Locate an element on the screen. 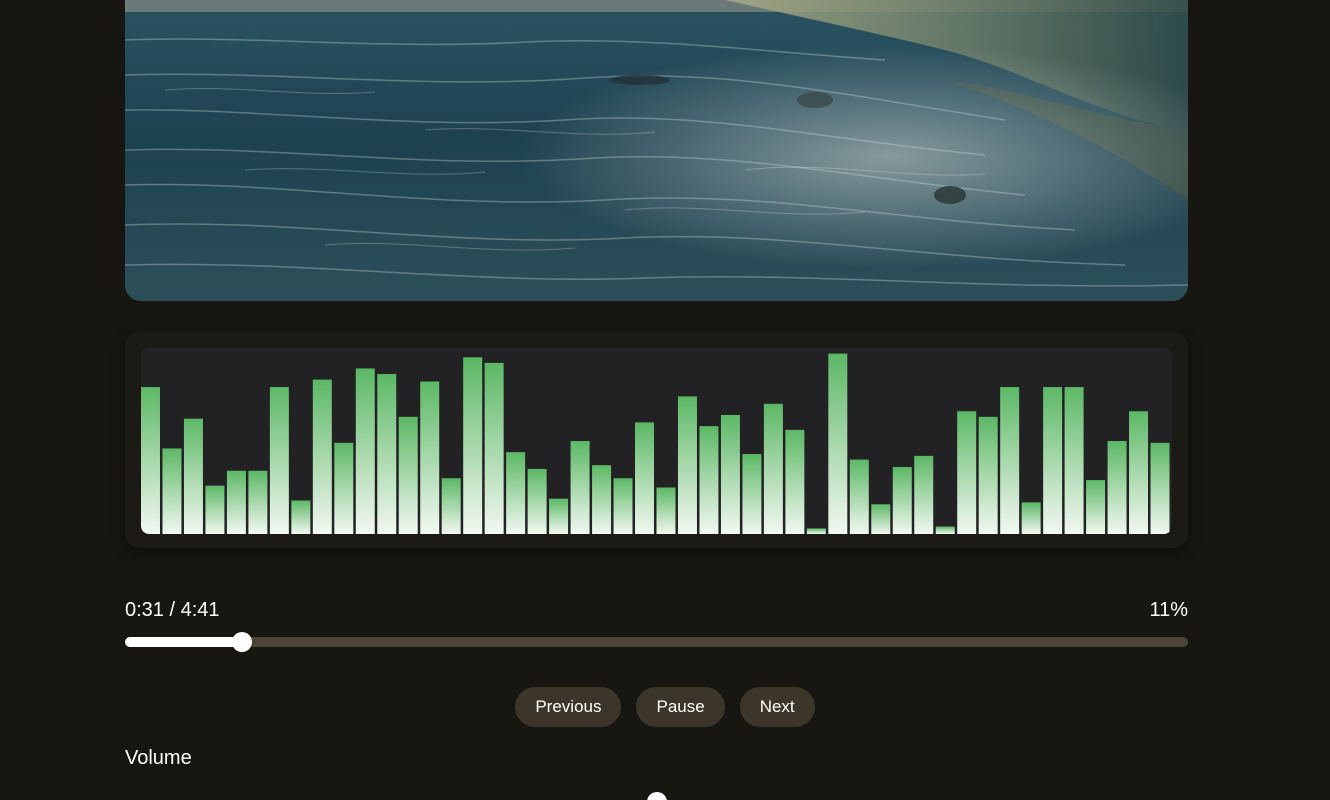 The image size is (1330, 800). volume-label: Volume is located at coordinates (158, 758).